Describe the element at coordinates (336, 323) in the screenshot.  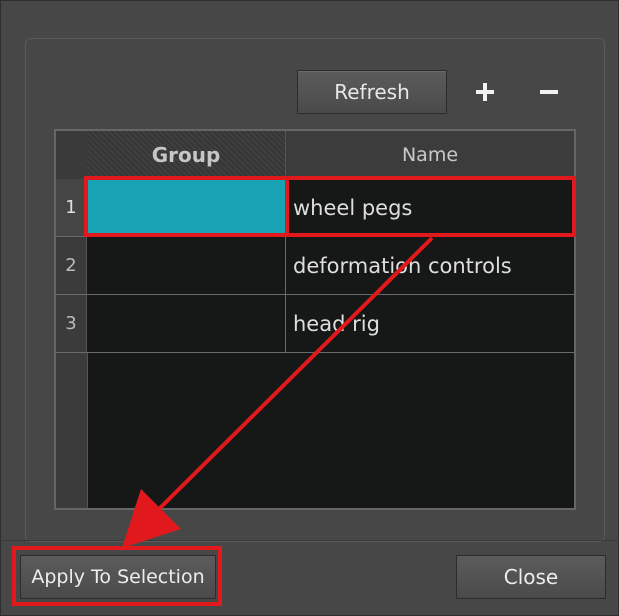
I see `name-cell: head rig` at that location.